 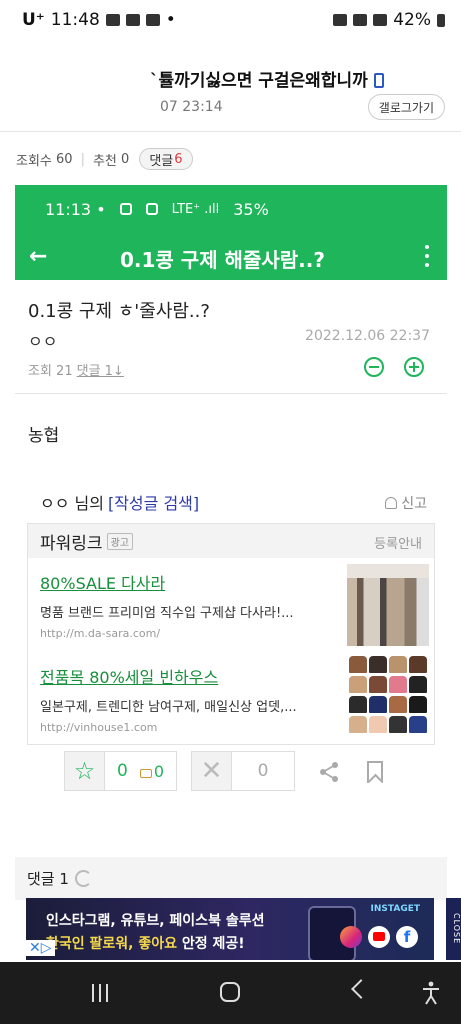 I want to click on zoom-in-icon, so click(x=414, y=367).